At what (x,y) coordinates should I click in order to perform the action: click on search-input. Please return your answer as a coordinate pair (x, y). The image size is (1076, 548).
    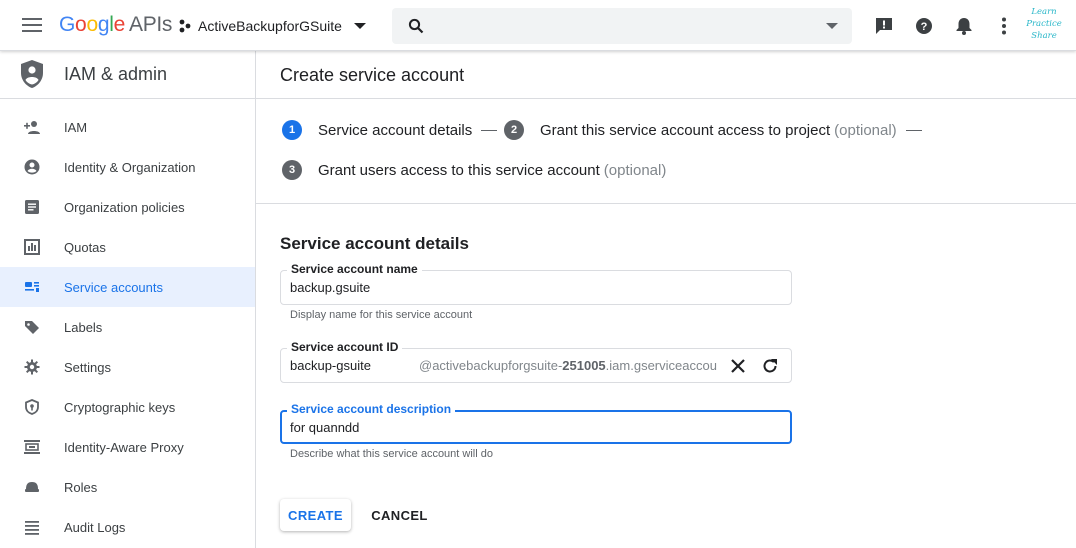
    Looking at the image, I should click on (622, 26).